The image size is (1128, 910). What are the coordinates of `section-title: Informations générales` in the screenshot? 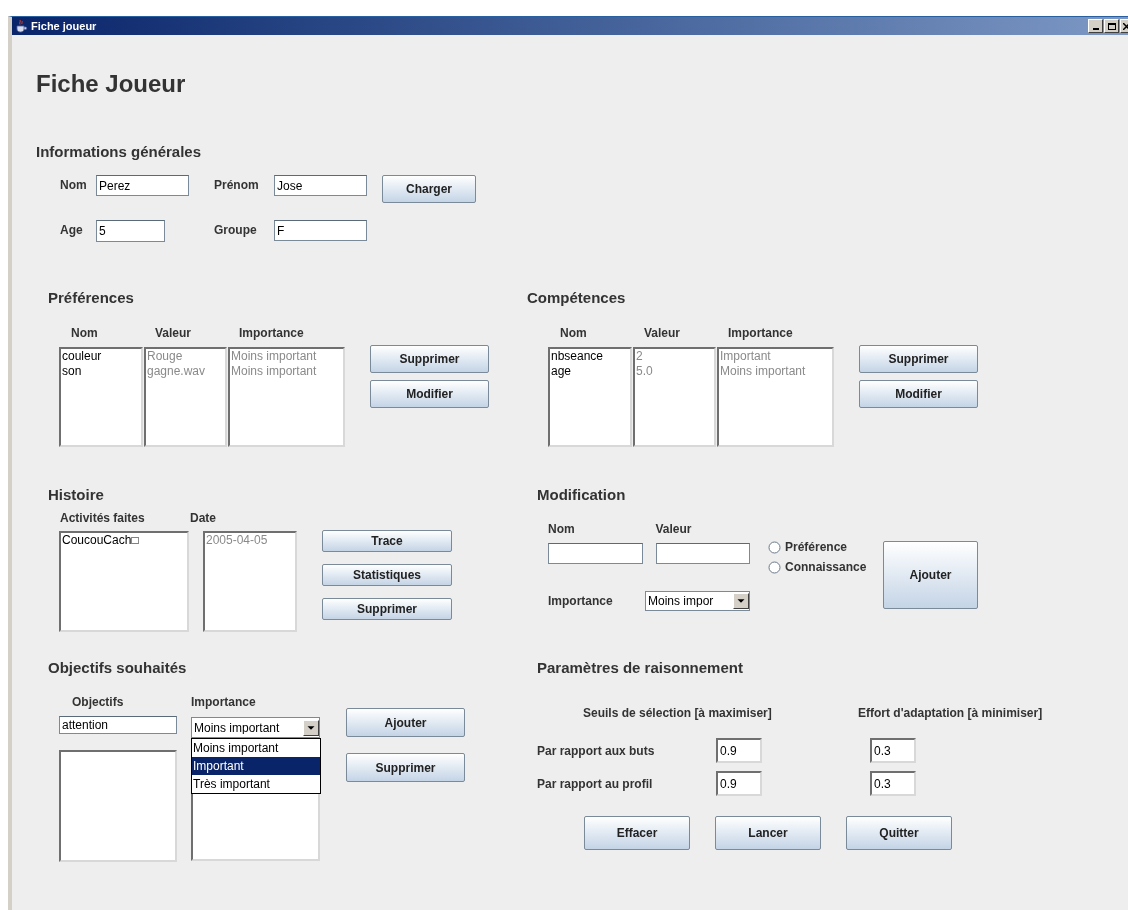 It's located at (119, 152).